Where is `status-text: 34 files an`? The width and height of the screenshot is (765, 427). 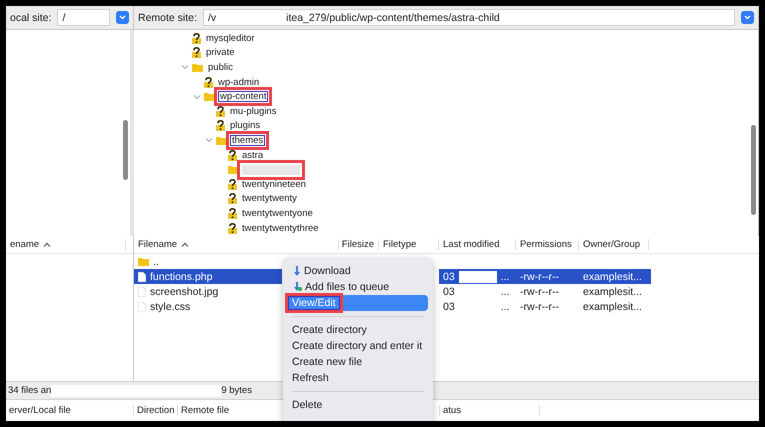
status-text: 34 files an is located at coordinates (30, 390).